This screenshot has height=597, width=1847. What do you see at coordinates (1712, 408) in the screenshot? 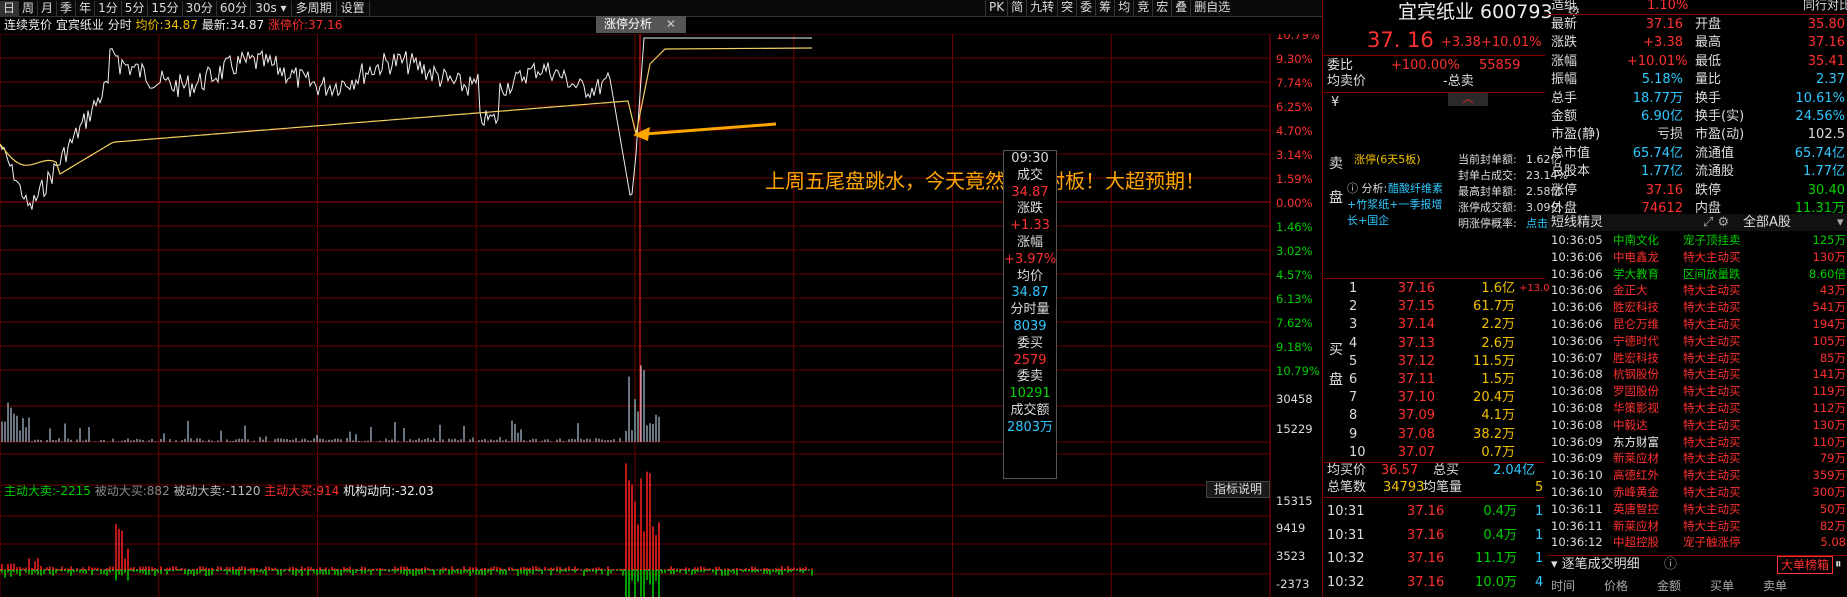
I see `feed-event: 特大主动买` at bounding box center [1712, 408].